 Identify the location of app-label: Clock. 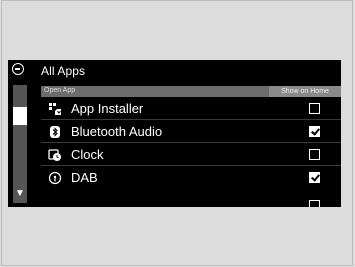
(87, 154).